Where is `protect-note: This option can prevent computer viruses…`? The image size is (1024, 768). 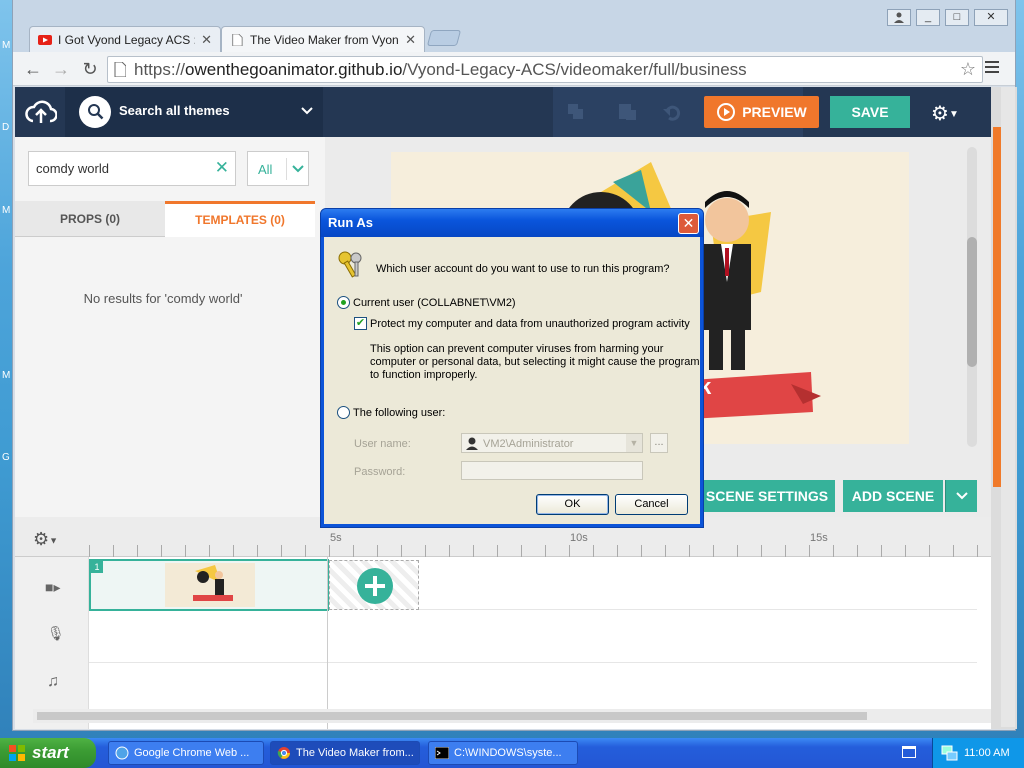 protect-note: This option can prevent computer viruses… is located at coordinates (535, 362).